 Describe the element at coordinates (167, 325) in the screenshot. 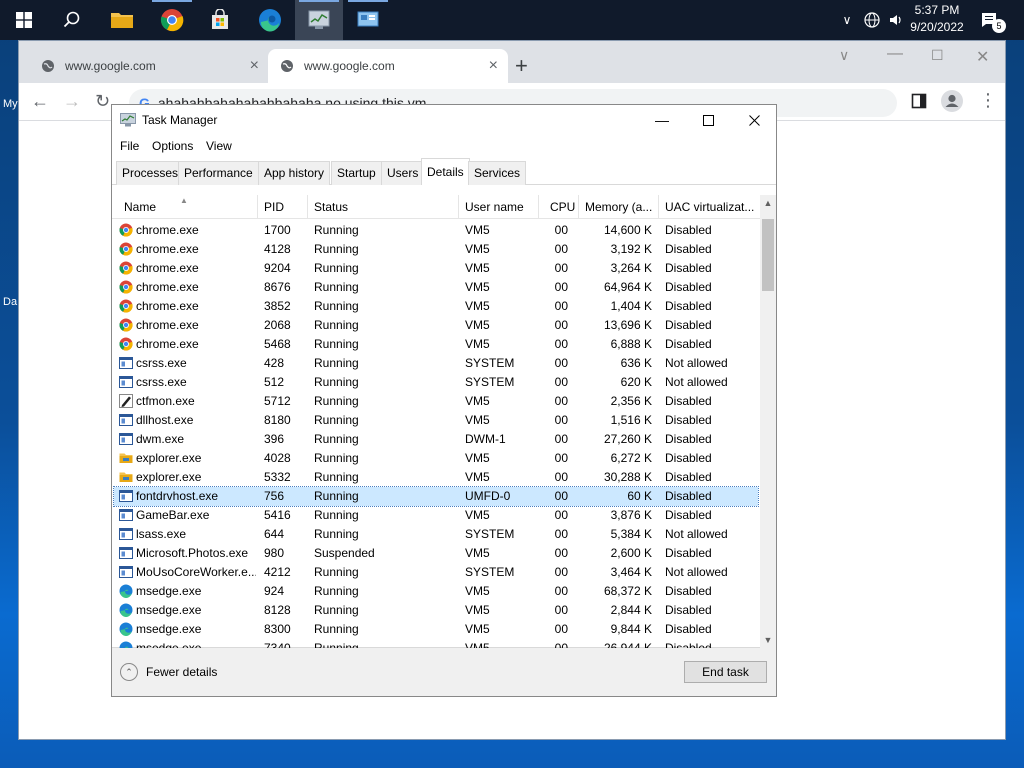

I see `process-name: chrome.exe` at that location.